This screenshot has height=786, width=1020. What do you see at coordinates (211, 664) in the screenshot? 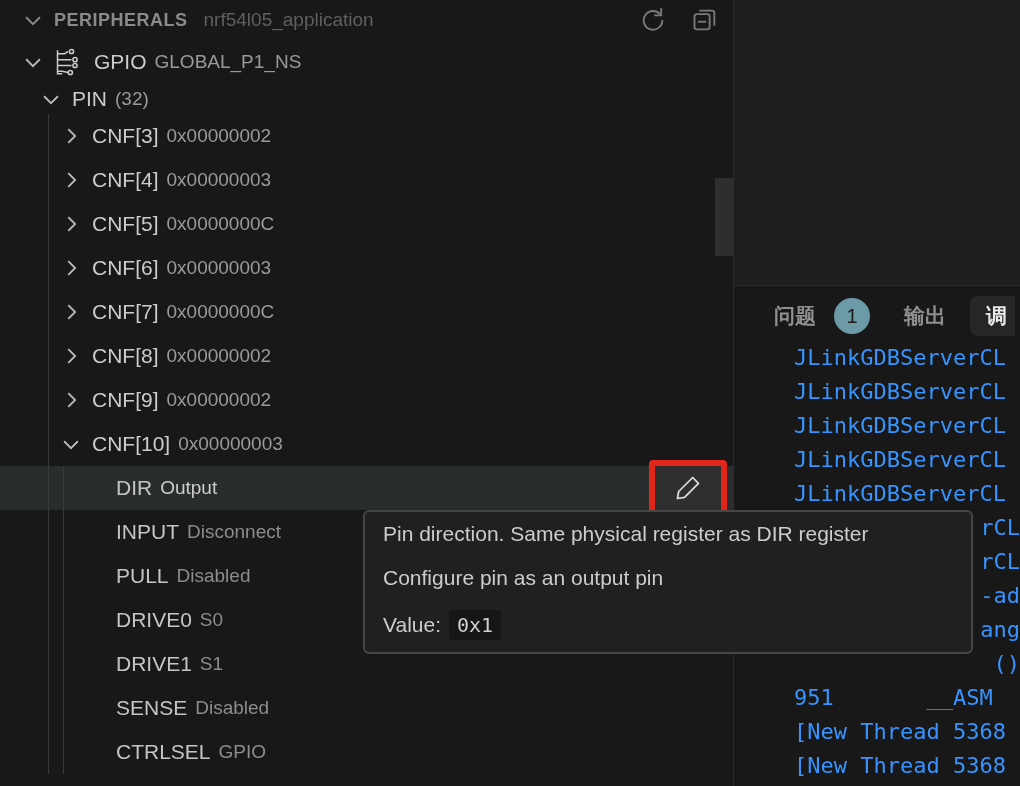
I see `tree-item-value: S1` at bounding box center [211, 664].